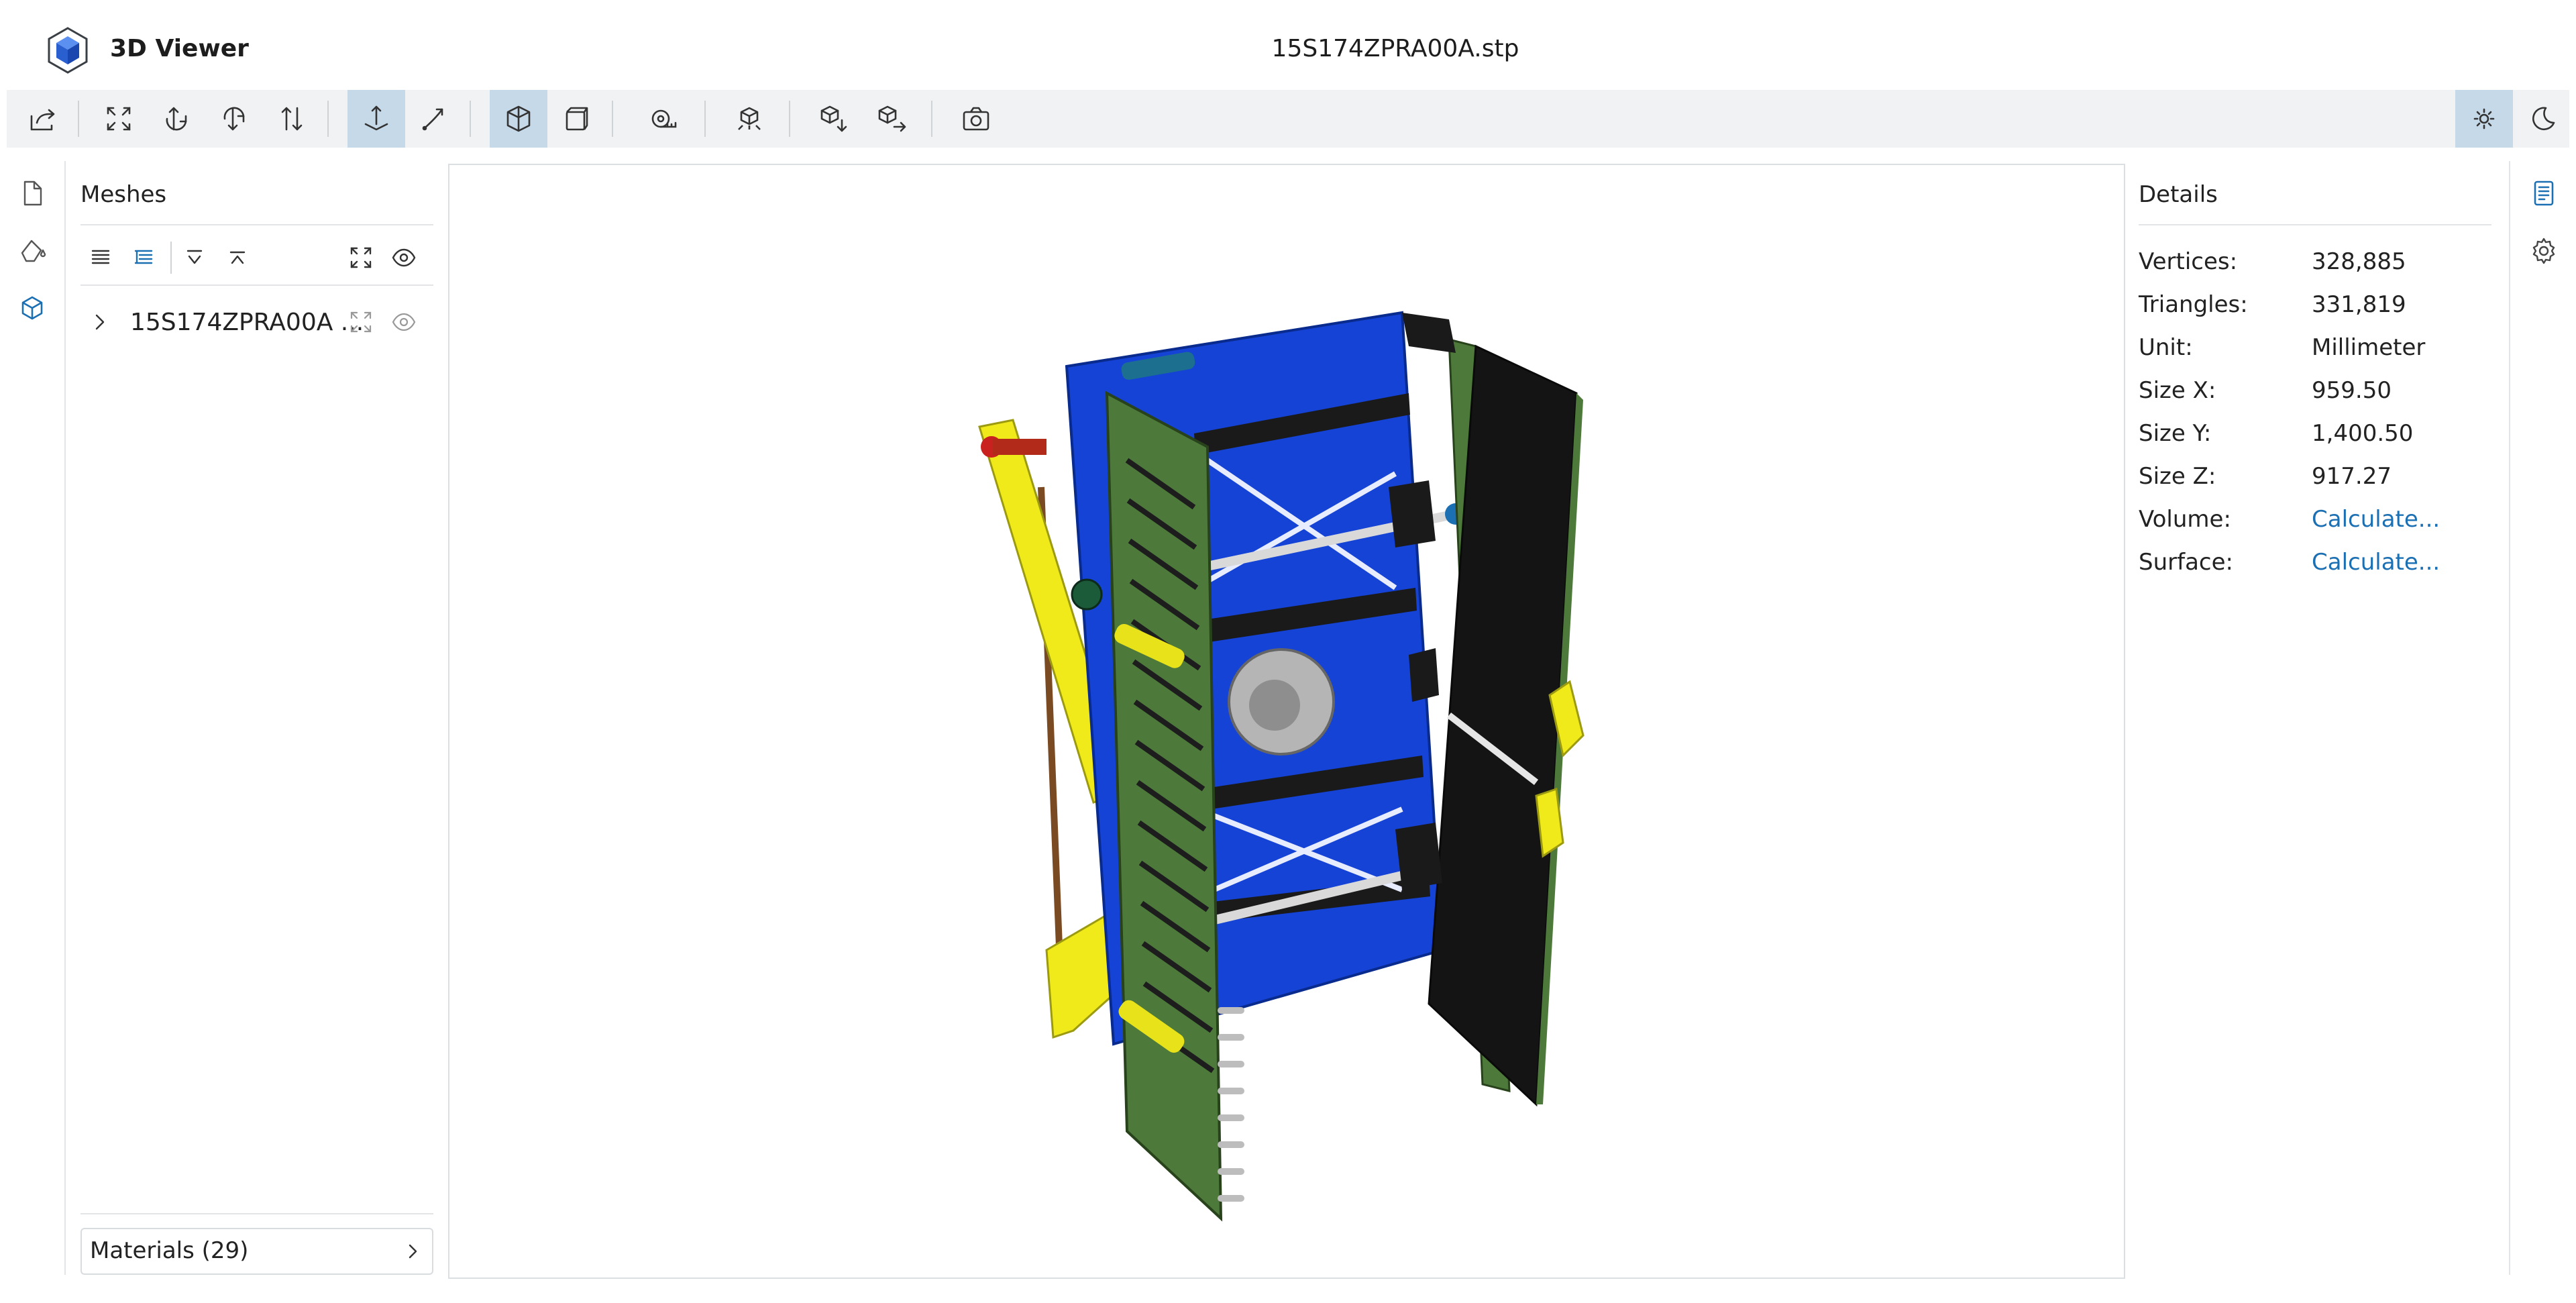 The height and width of the screenshot is (1303, 2576). Describe the element at coordinates (2542, 718) in the screenshot. I see `right-navigation` at that location.